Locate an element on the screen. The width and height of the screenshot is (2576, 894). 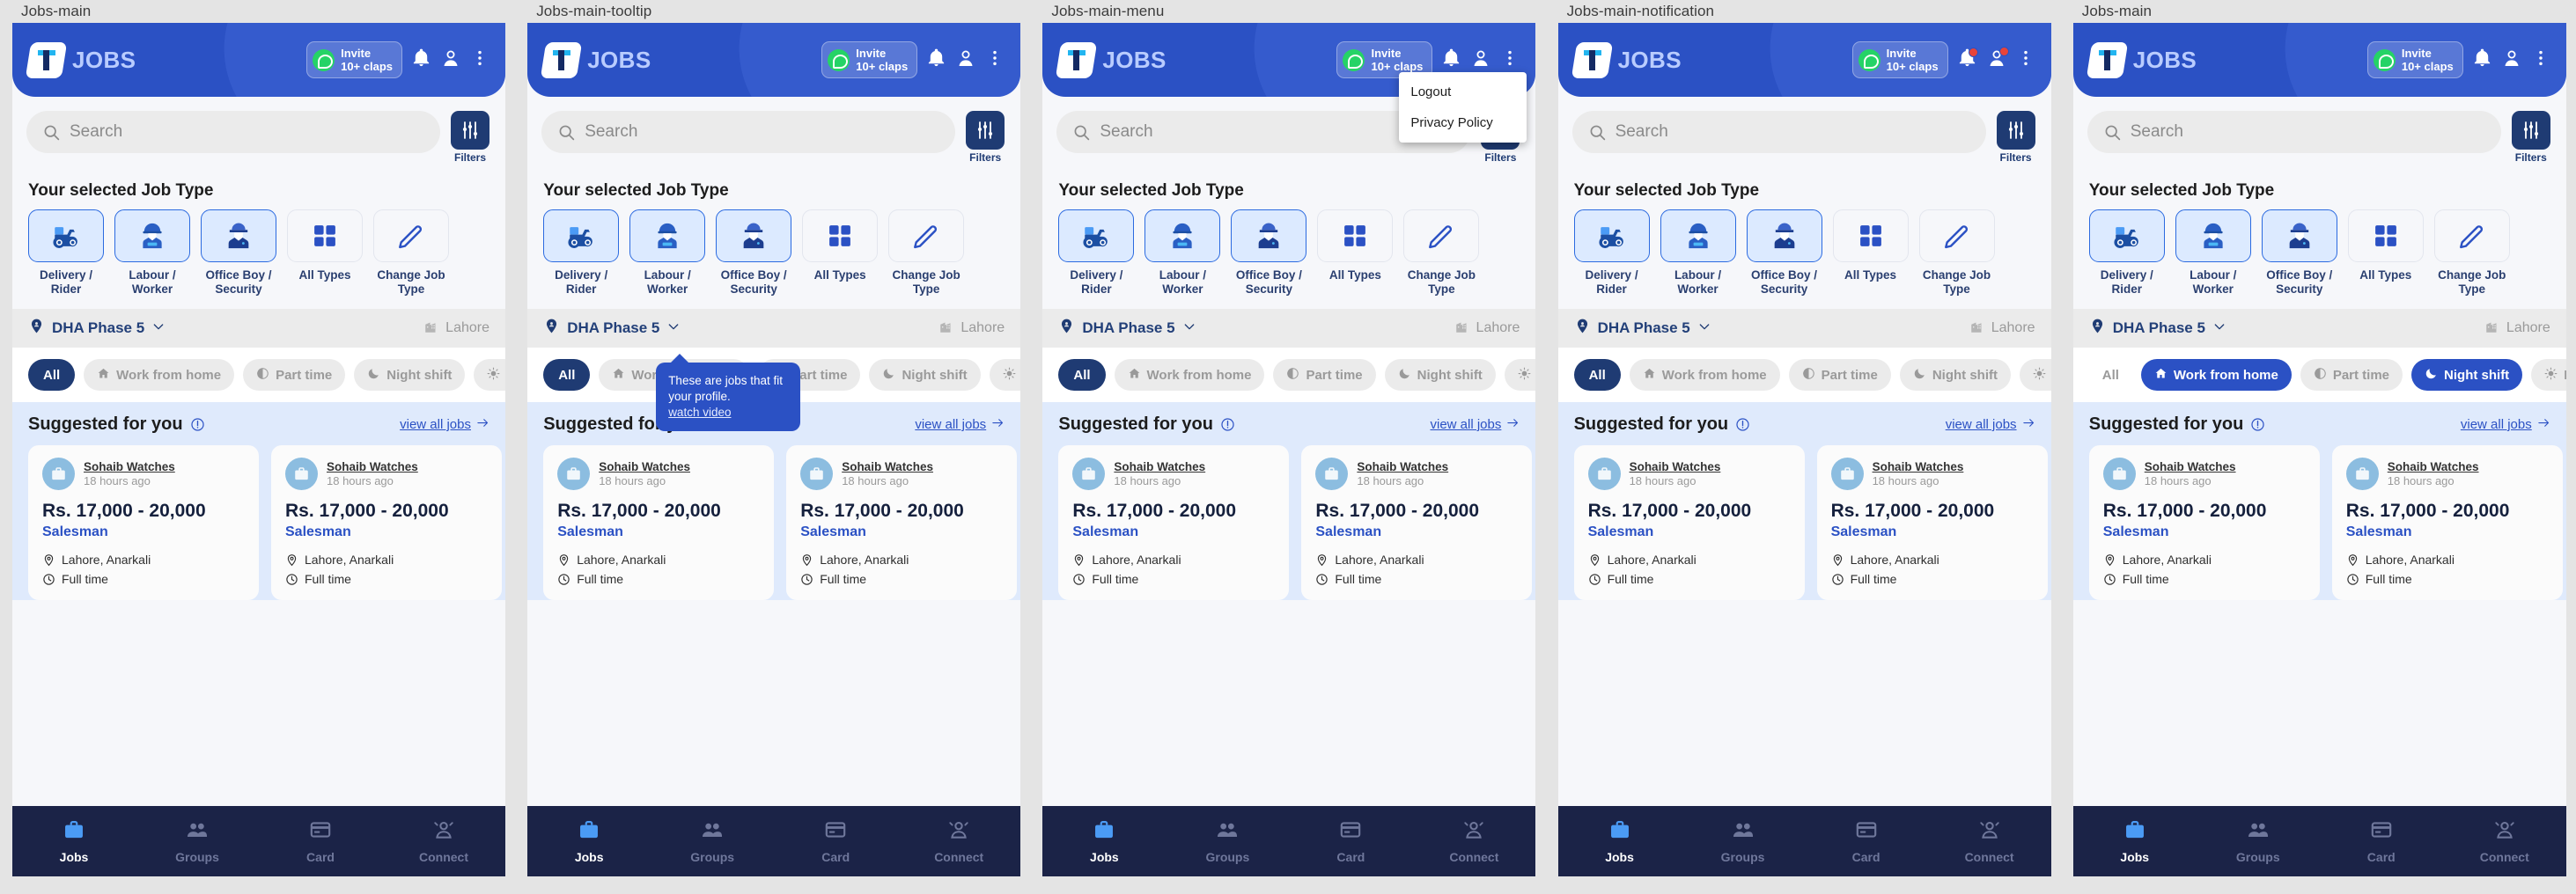
menu-item-privacy-policy: Privacy Policy is located at coordinates (1463, 123).